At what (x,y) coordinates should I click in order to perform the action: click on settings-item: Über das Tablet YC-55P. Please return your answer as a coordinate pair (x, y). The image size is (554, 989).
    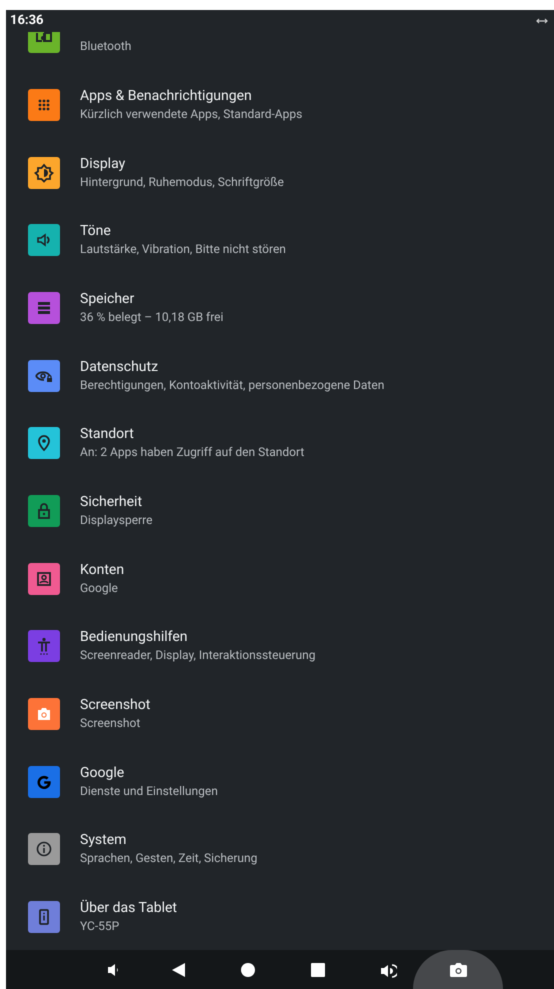
    Looking at the image, I should click on (280, 916).